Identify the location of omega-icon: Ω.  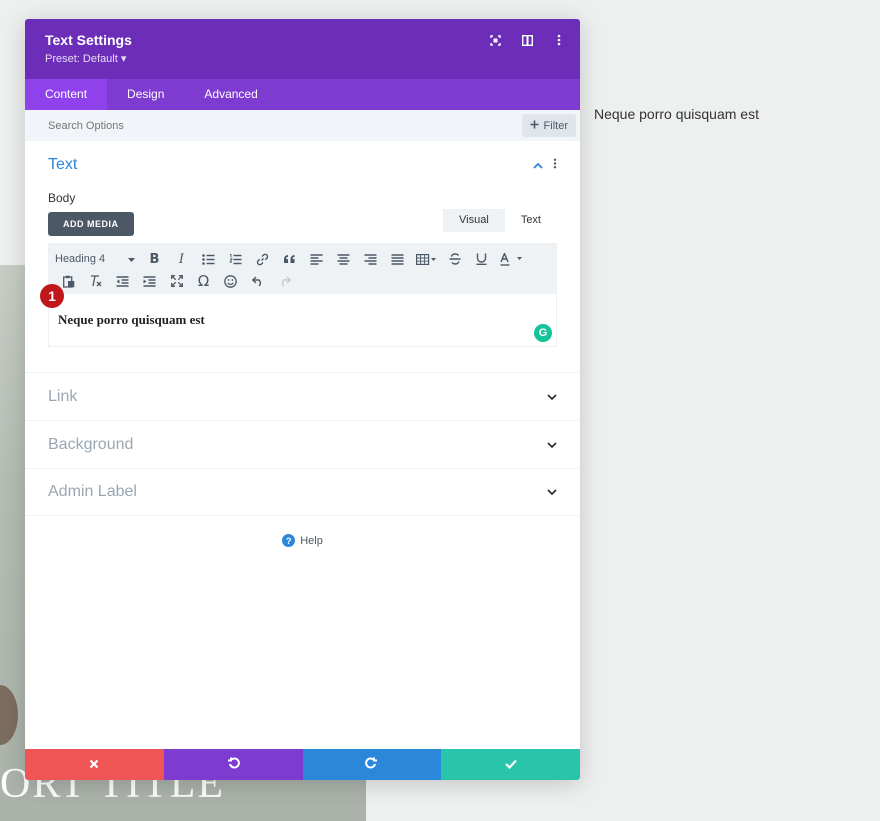
(203, 281).